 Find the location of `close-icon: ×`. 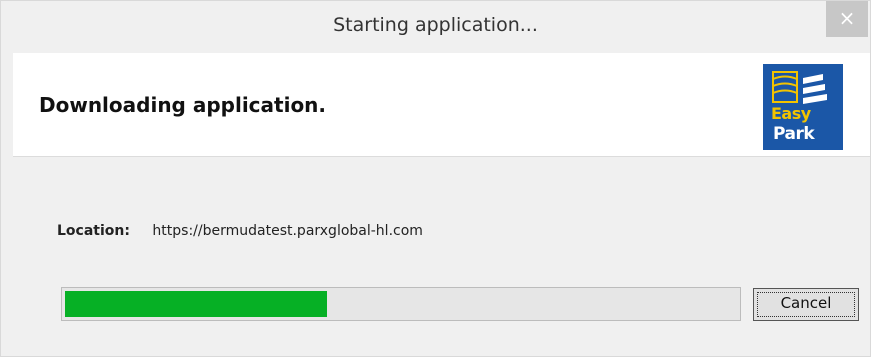

close-icon: × is located at coordinates (847, 18).